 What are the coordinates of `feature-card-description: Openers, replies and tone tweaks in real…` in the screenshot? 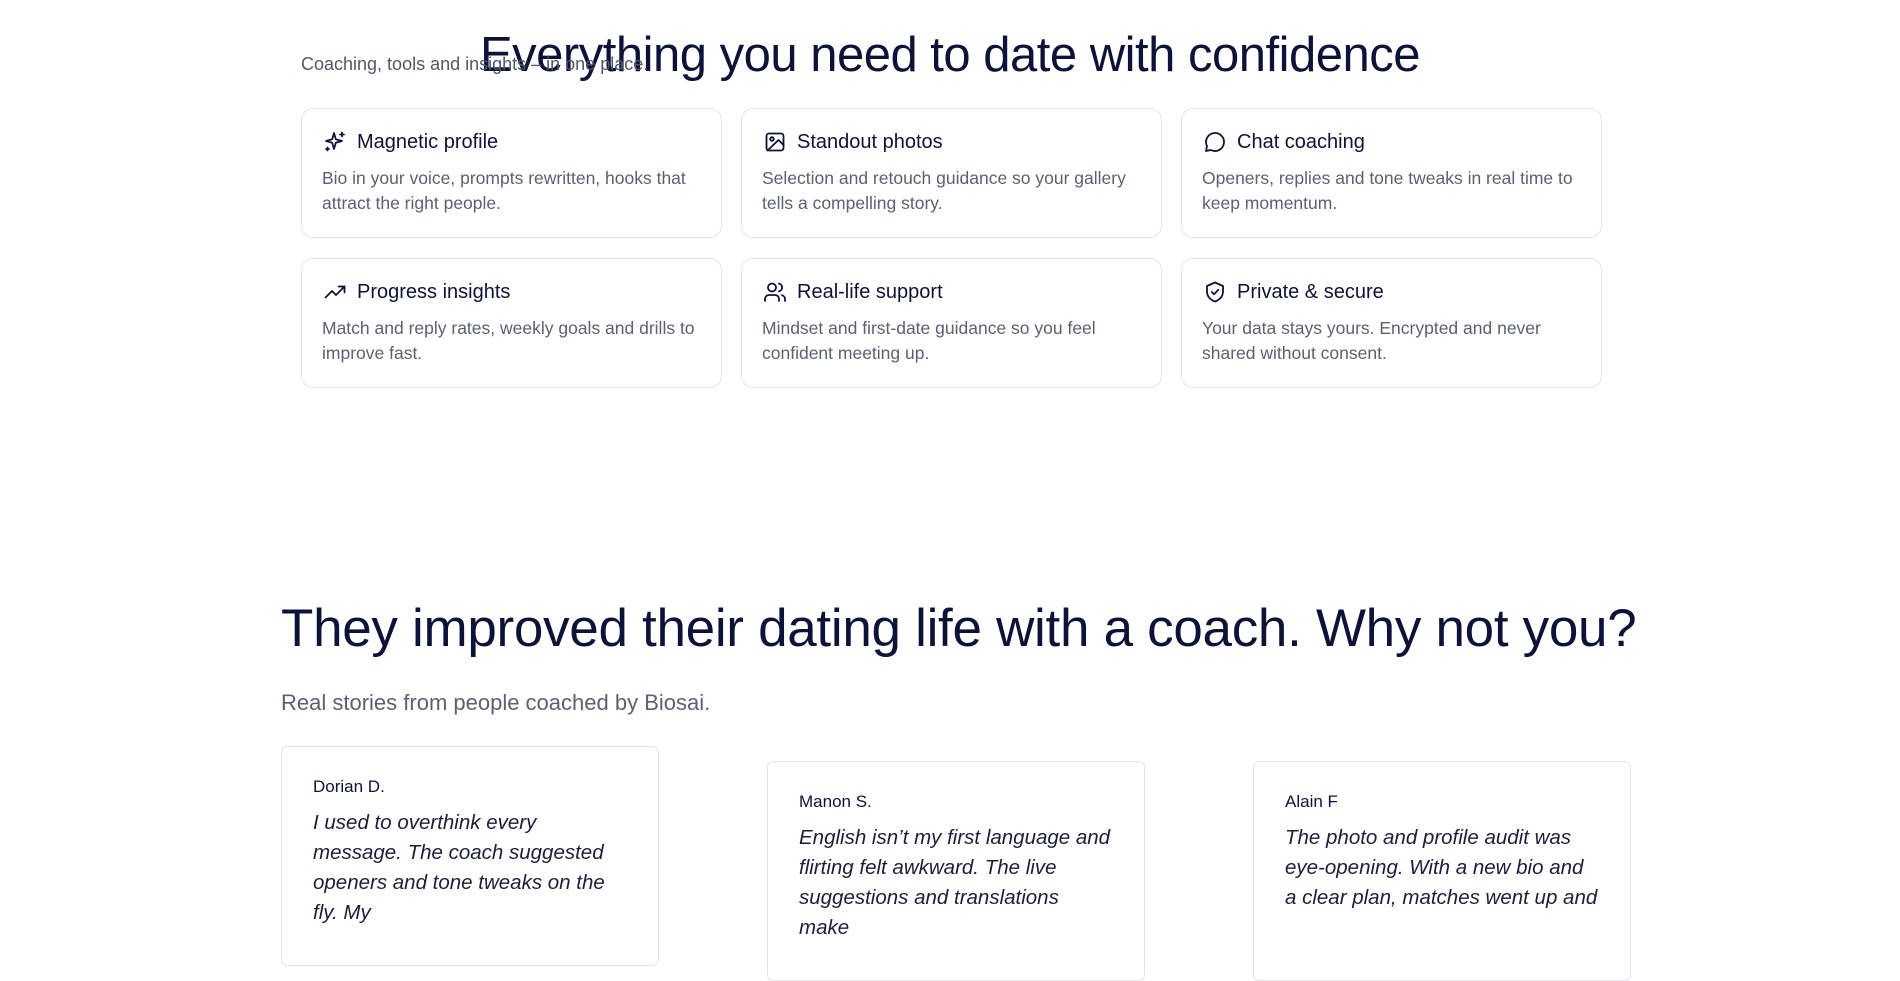 It's located at (1387, 190).